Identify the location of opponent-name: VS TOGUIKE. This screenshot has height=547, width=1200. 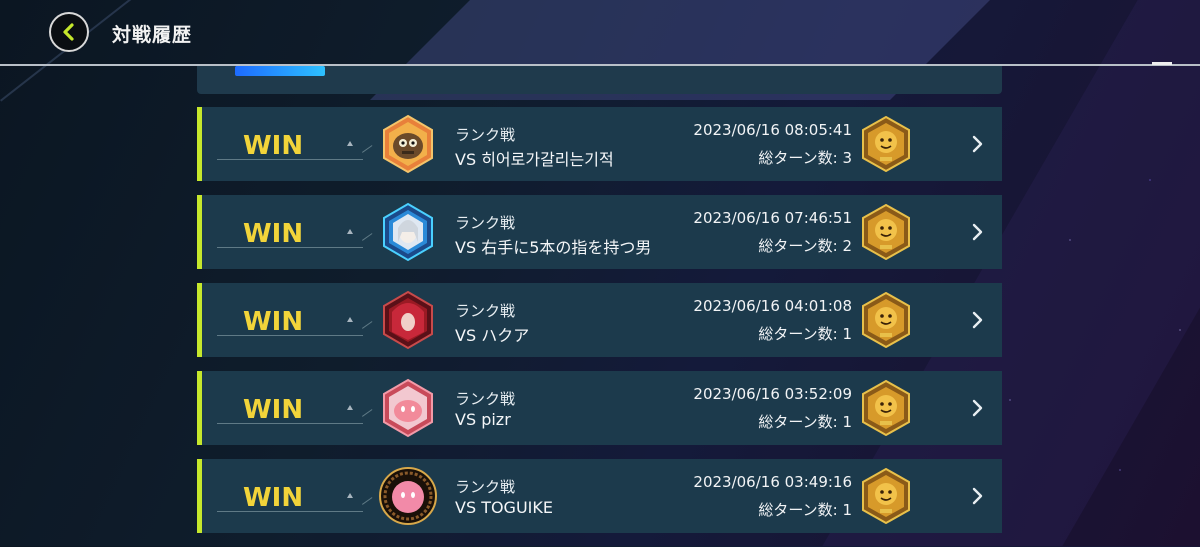
(504, 507).